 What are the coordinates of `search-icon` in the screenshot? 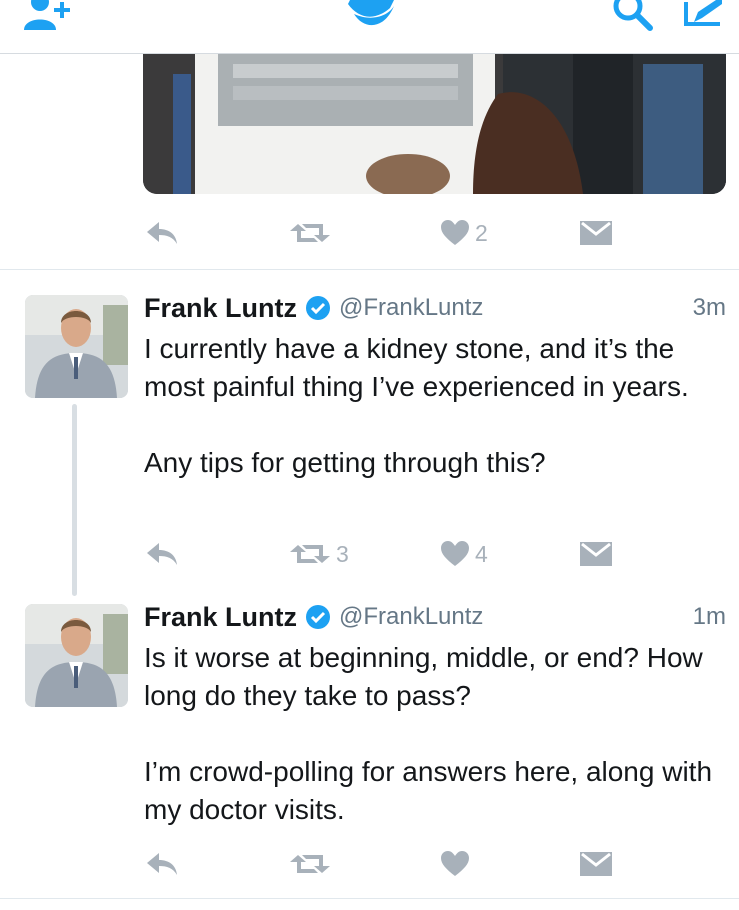 It's located at (633, 16).